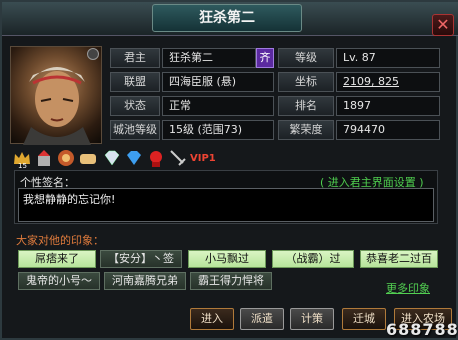  What do you see at coordinates (399, 259) in the screenshot?
I see `impression-tag: 恭喜老二过百` at bounding box center [399, 259].